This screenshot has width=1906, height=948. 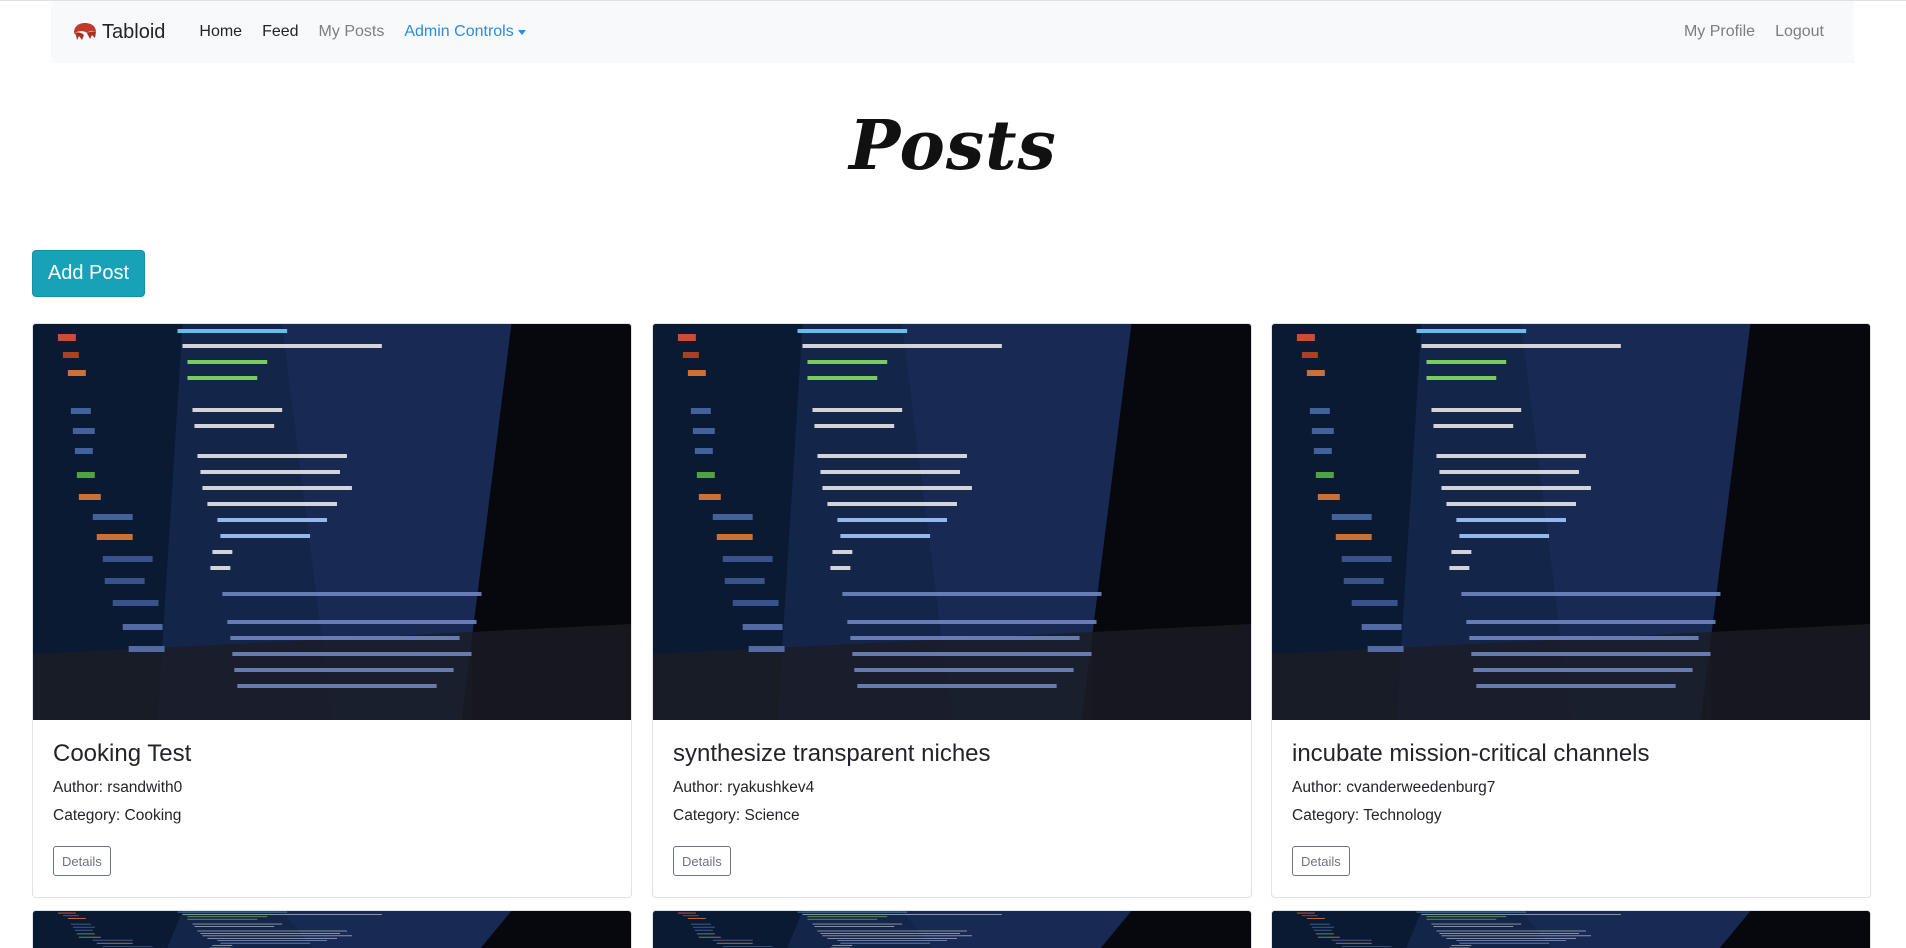 I want to click on post-category: Category: Cooking, so click(x=117, y=815).